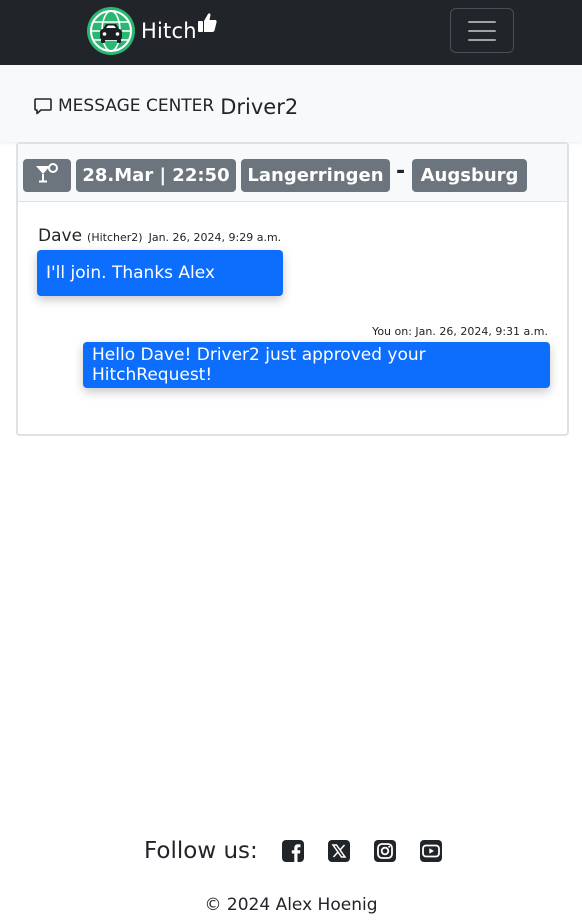  What do you see at coordinates (115, 237) in the screenshot?
I see `sender-handle: (Hitcher2)` at bounding box center [115, 237].